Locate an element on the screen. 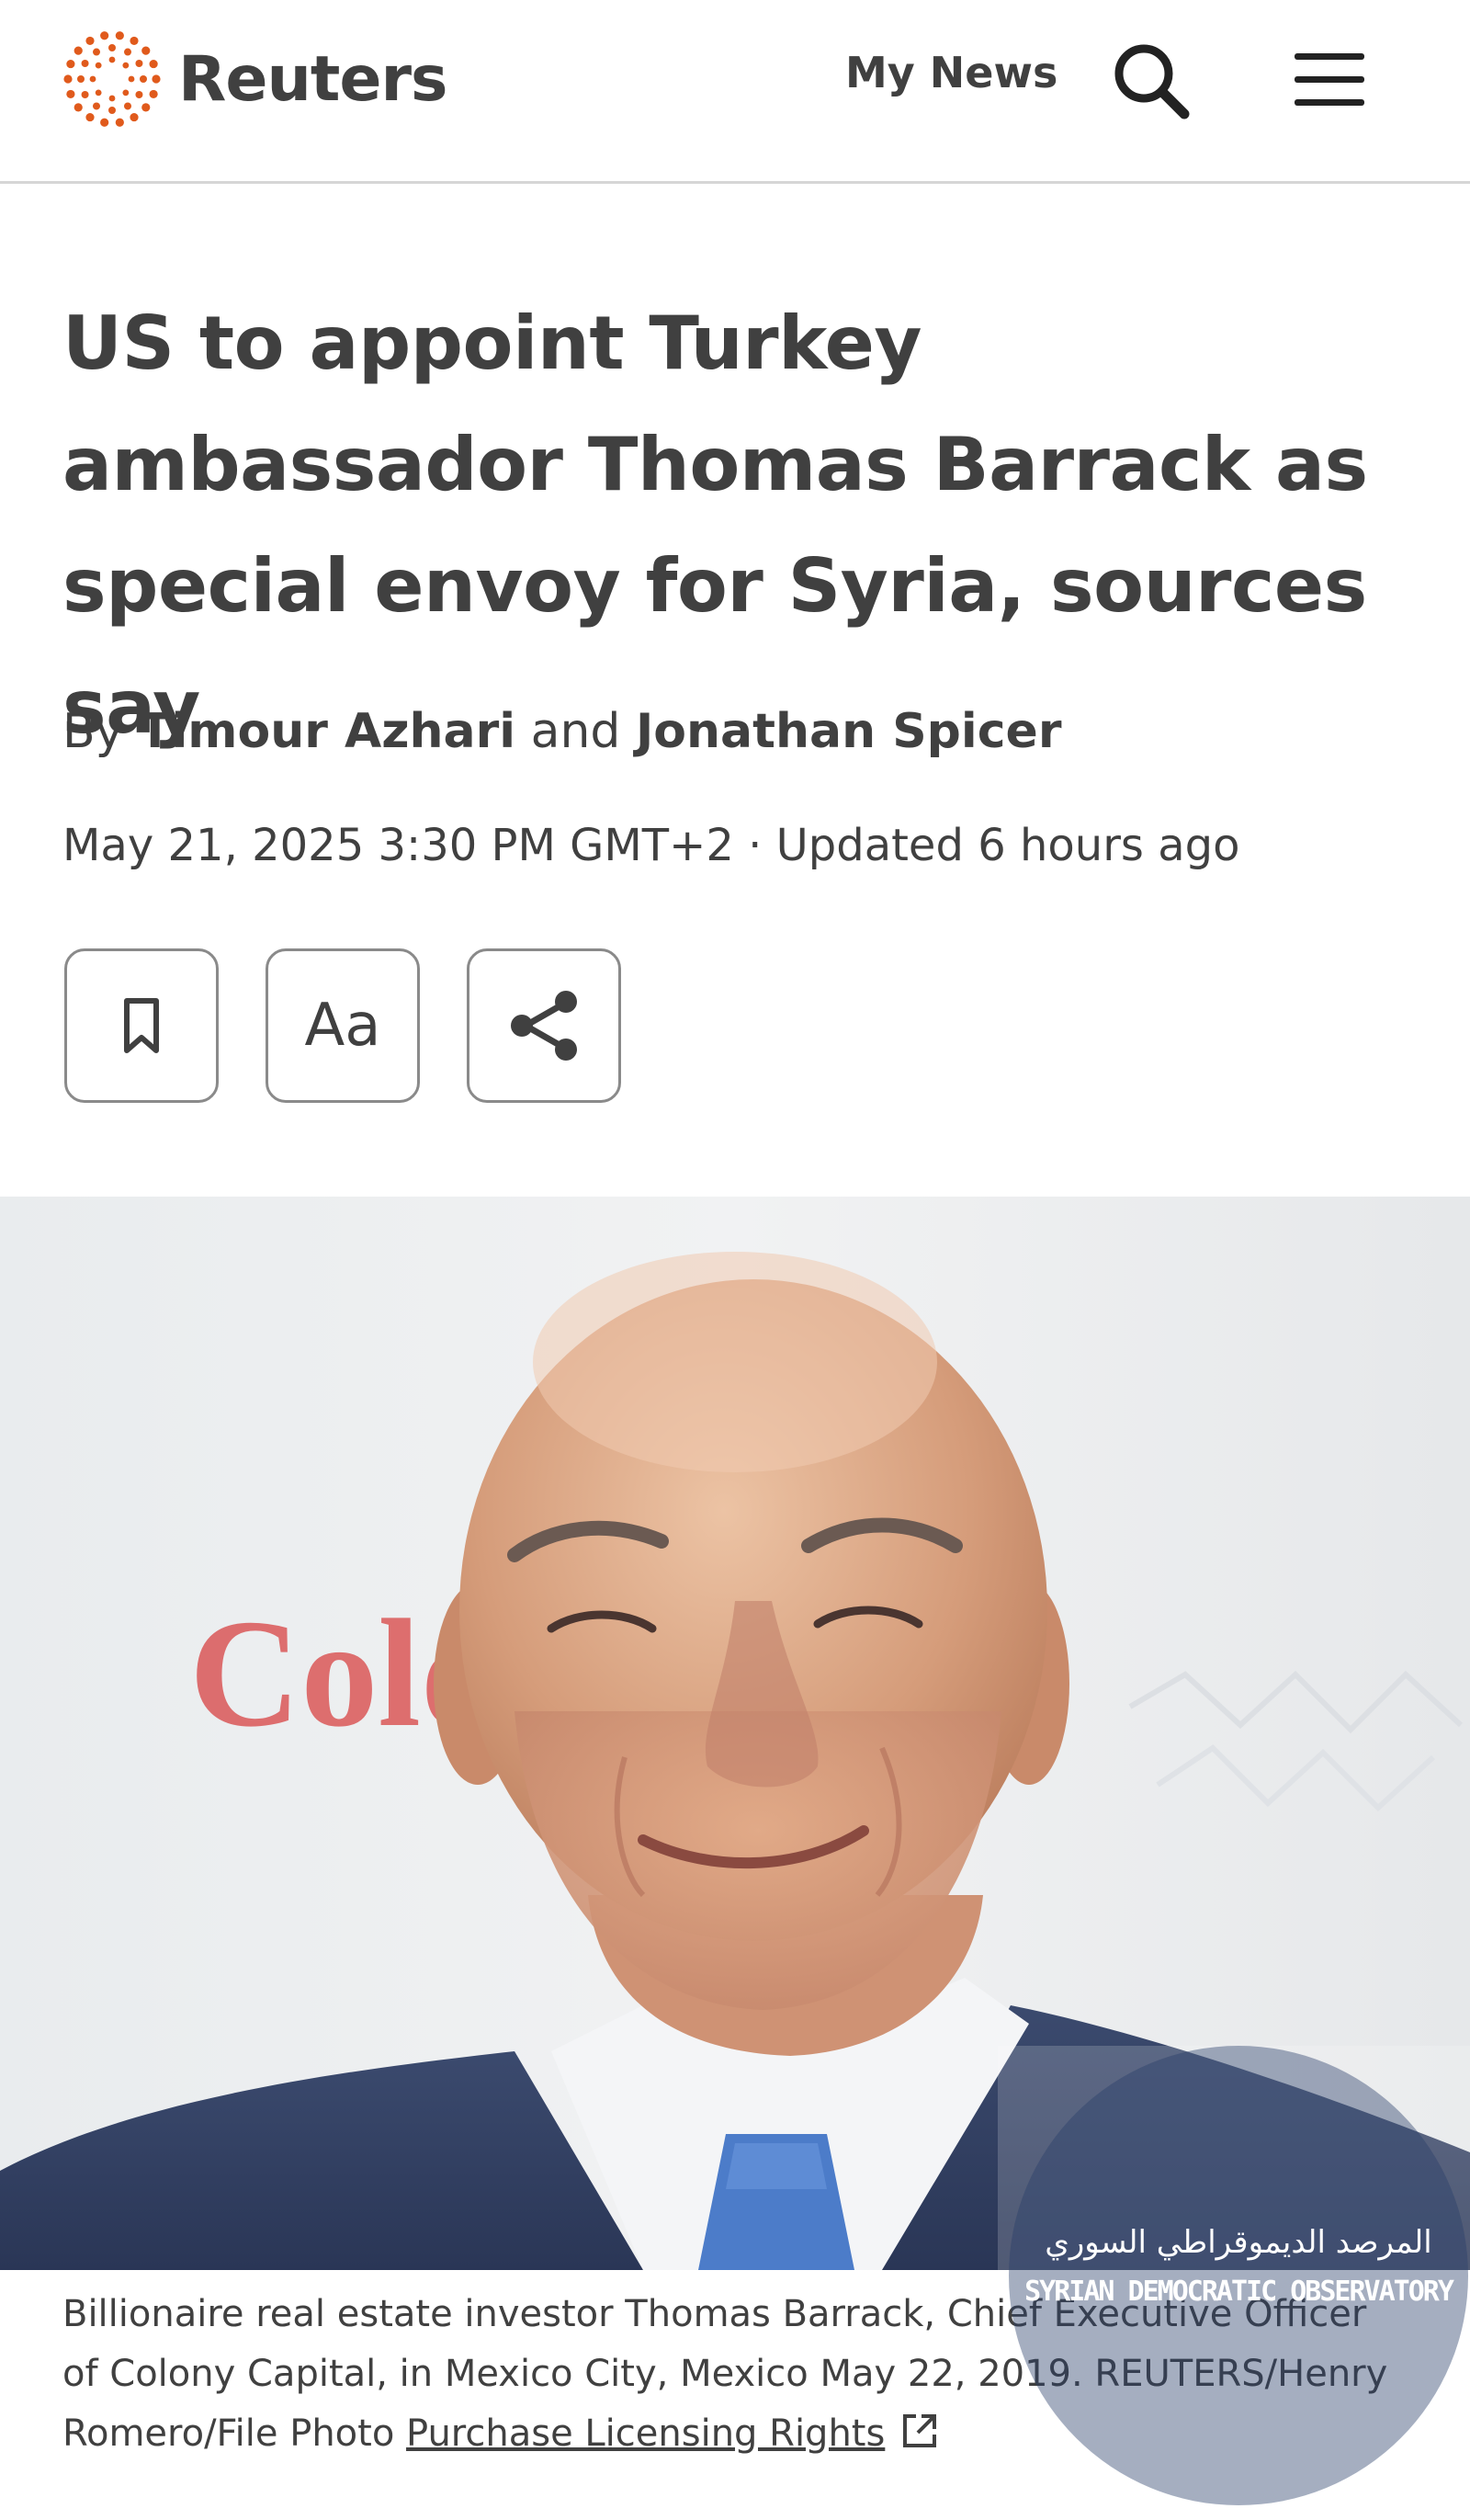 The height and width of the screenshot is (2520, 1470). author-link-2: Jonathan Spicer is located at coordinates (849, 731).